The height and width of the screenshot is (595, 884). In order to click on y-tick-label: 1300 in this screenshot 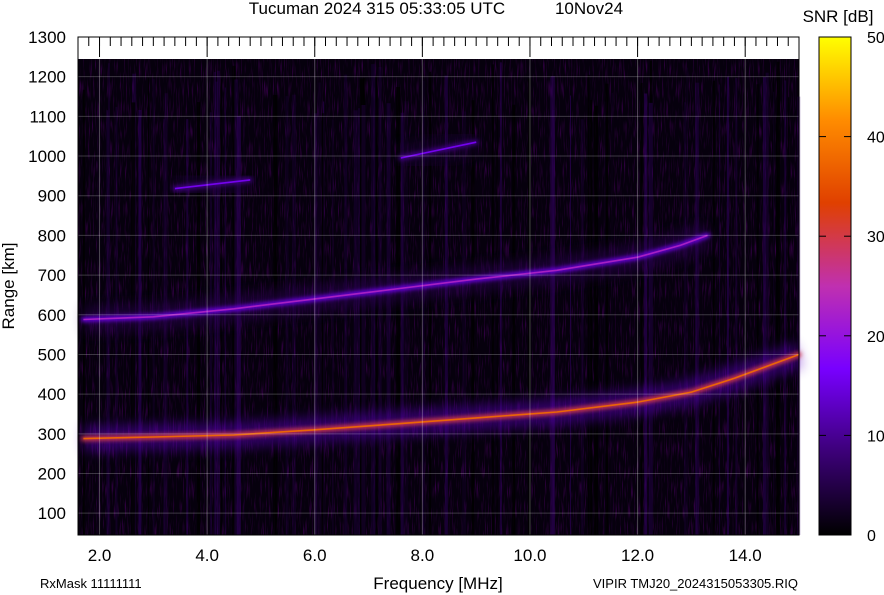, I will do `click(47, 37)`.